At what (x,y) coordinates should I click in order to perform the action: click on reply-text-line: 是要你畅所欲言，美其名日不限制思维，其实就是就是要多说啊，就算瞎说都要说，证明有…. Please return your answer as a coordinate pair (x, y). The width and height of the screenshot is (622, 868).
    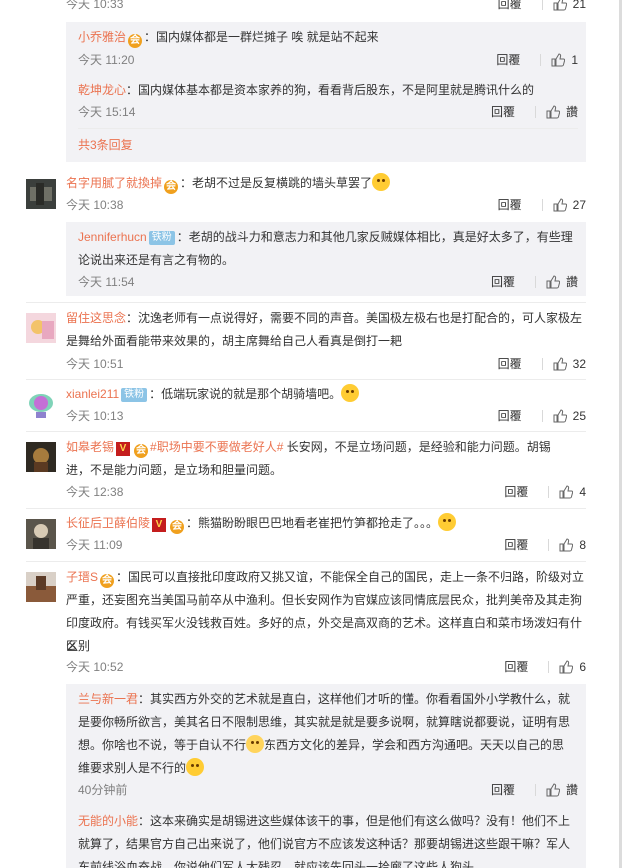
    Looking at the image, I should click on (324, 722).